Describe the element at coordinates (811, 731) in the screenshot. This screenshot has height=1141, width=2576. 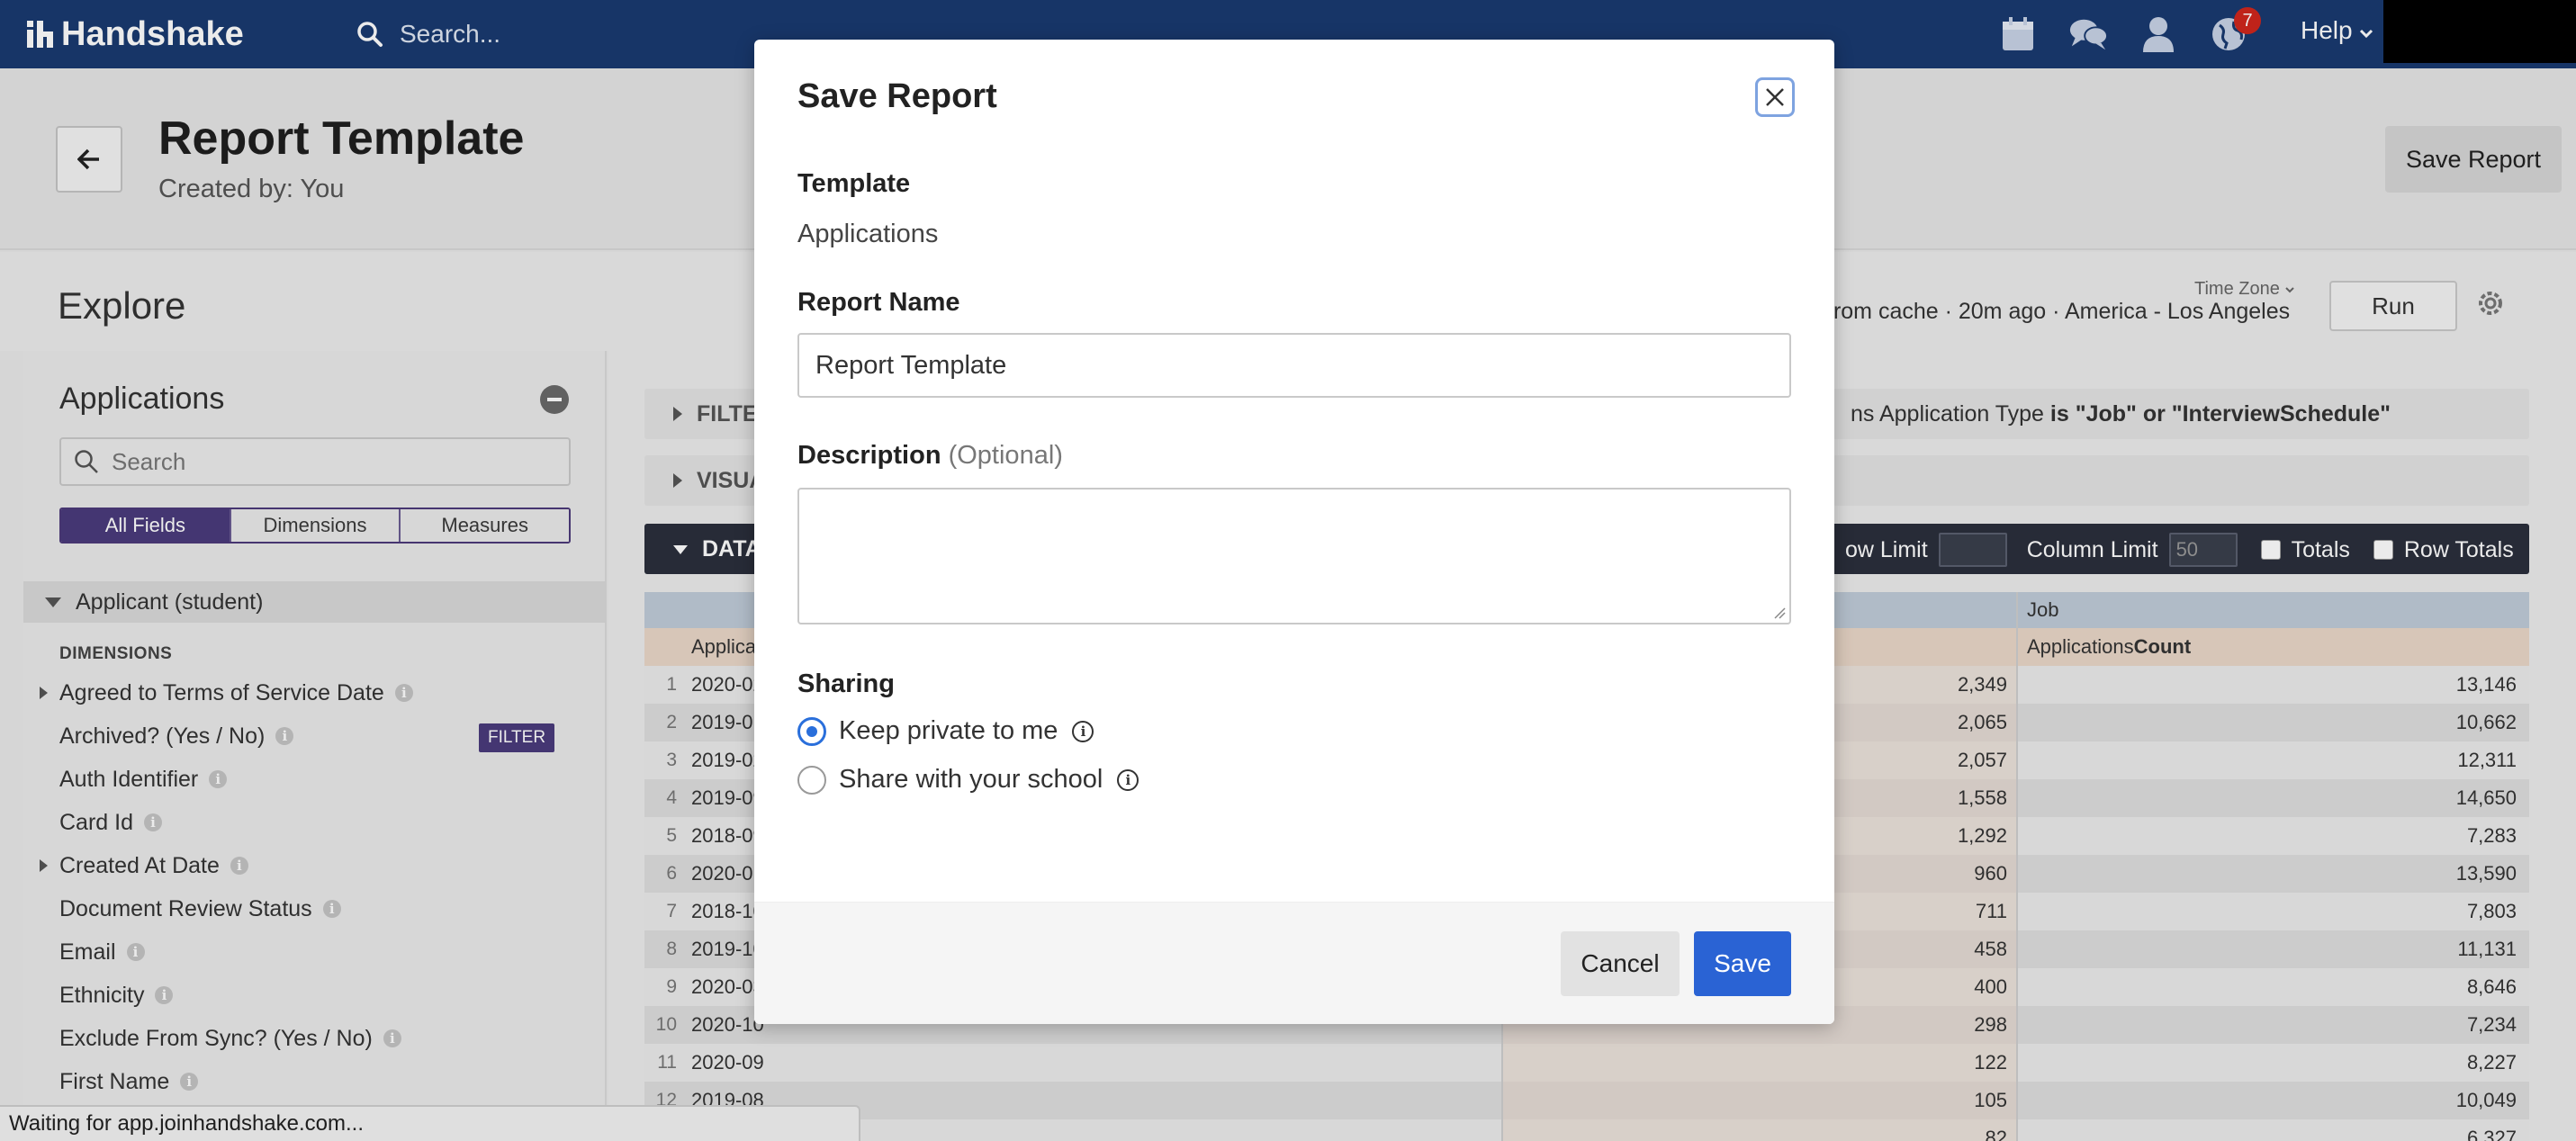
I see `radio-private` at that location.